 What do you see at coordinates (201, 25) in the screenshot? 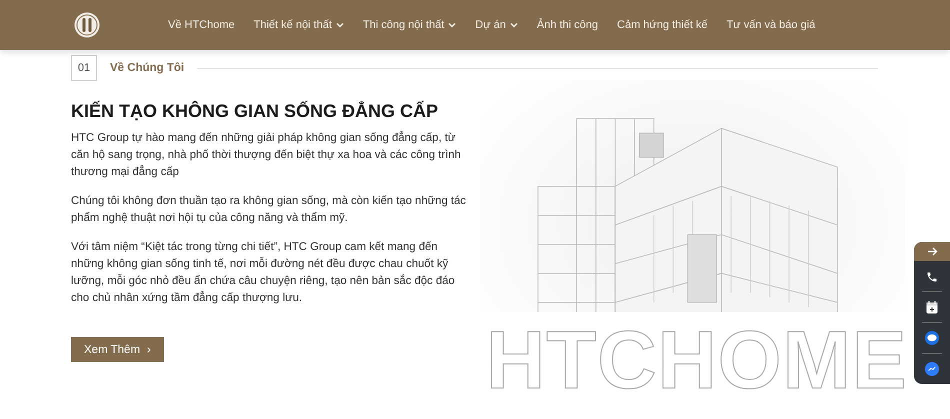
I see `nav-link: Về HTChome` at bounding box center [201, 25].